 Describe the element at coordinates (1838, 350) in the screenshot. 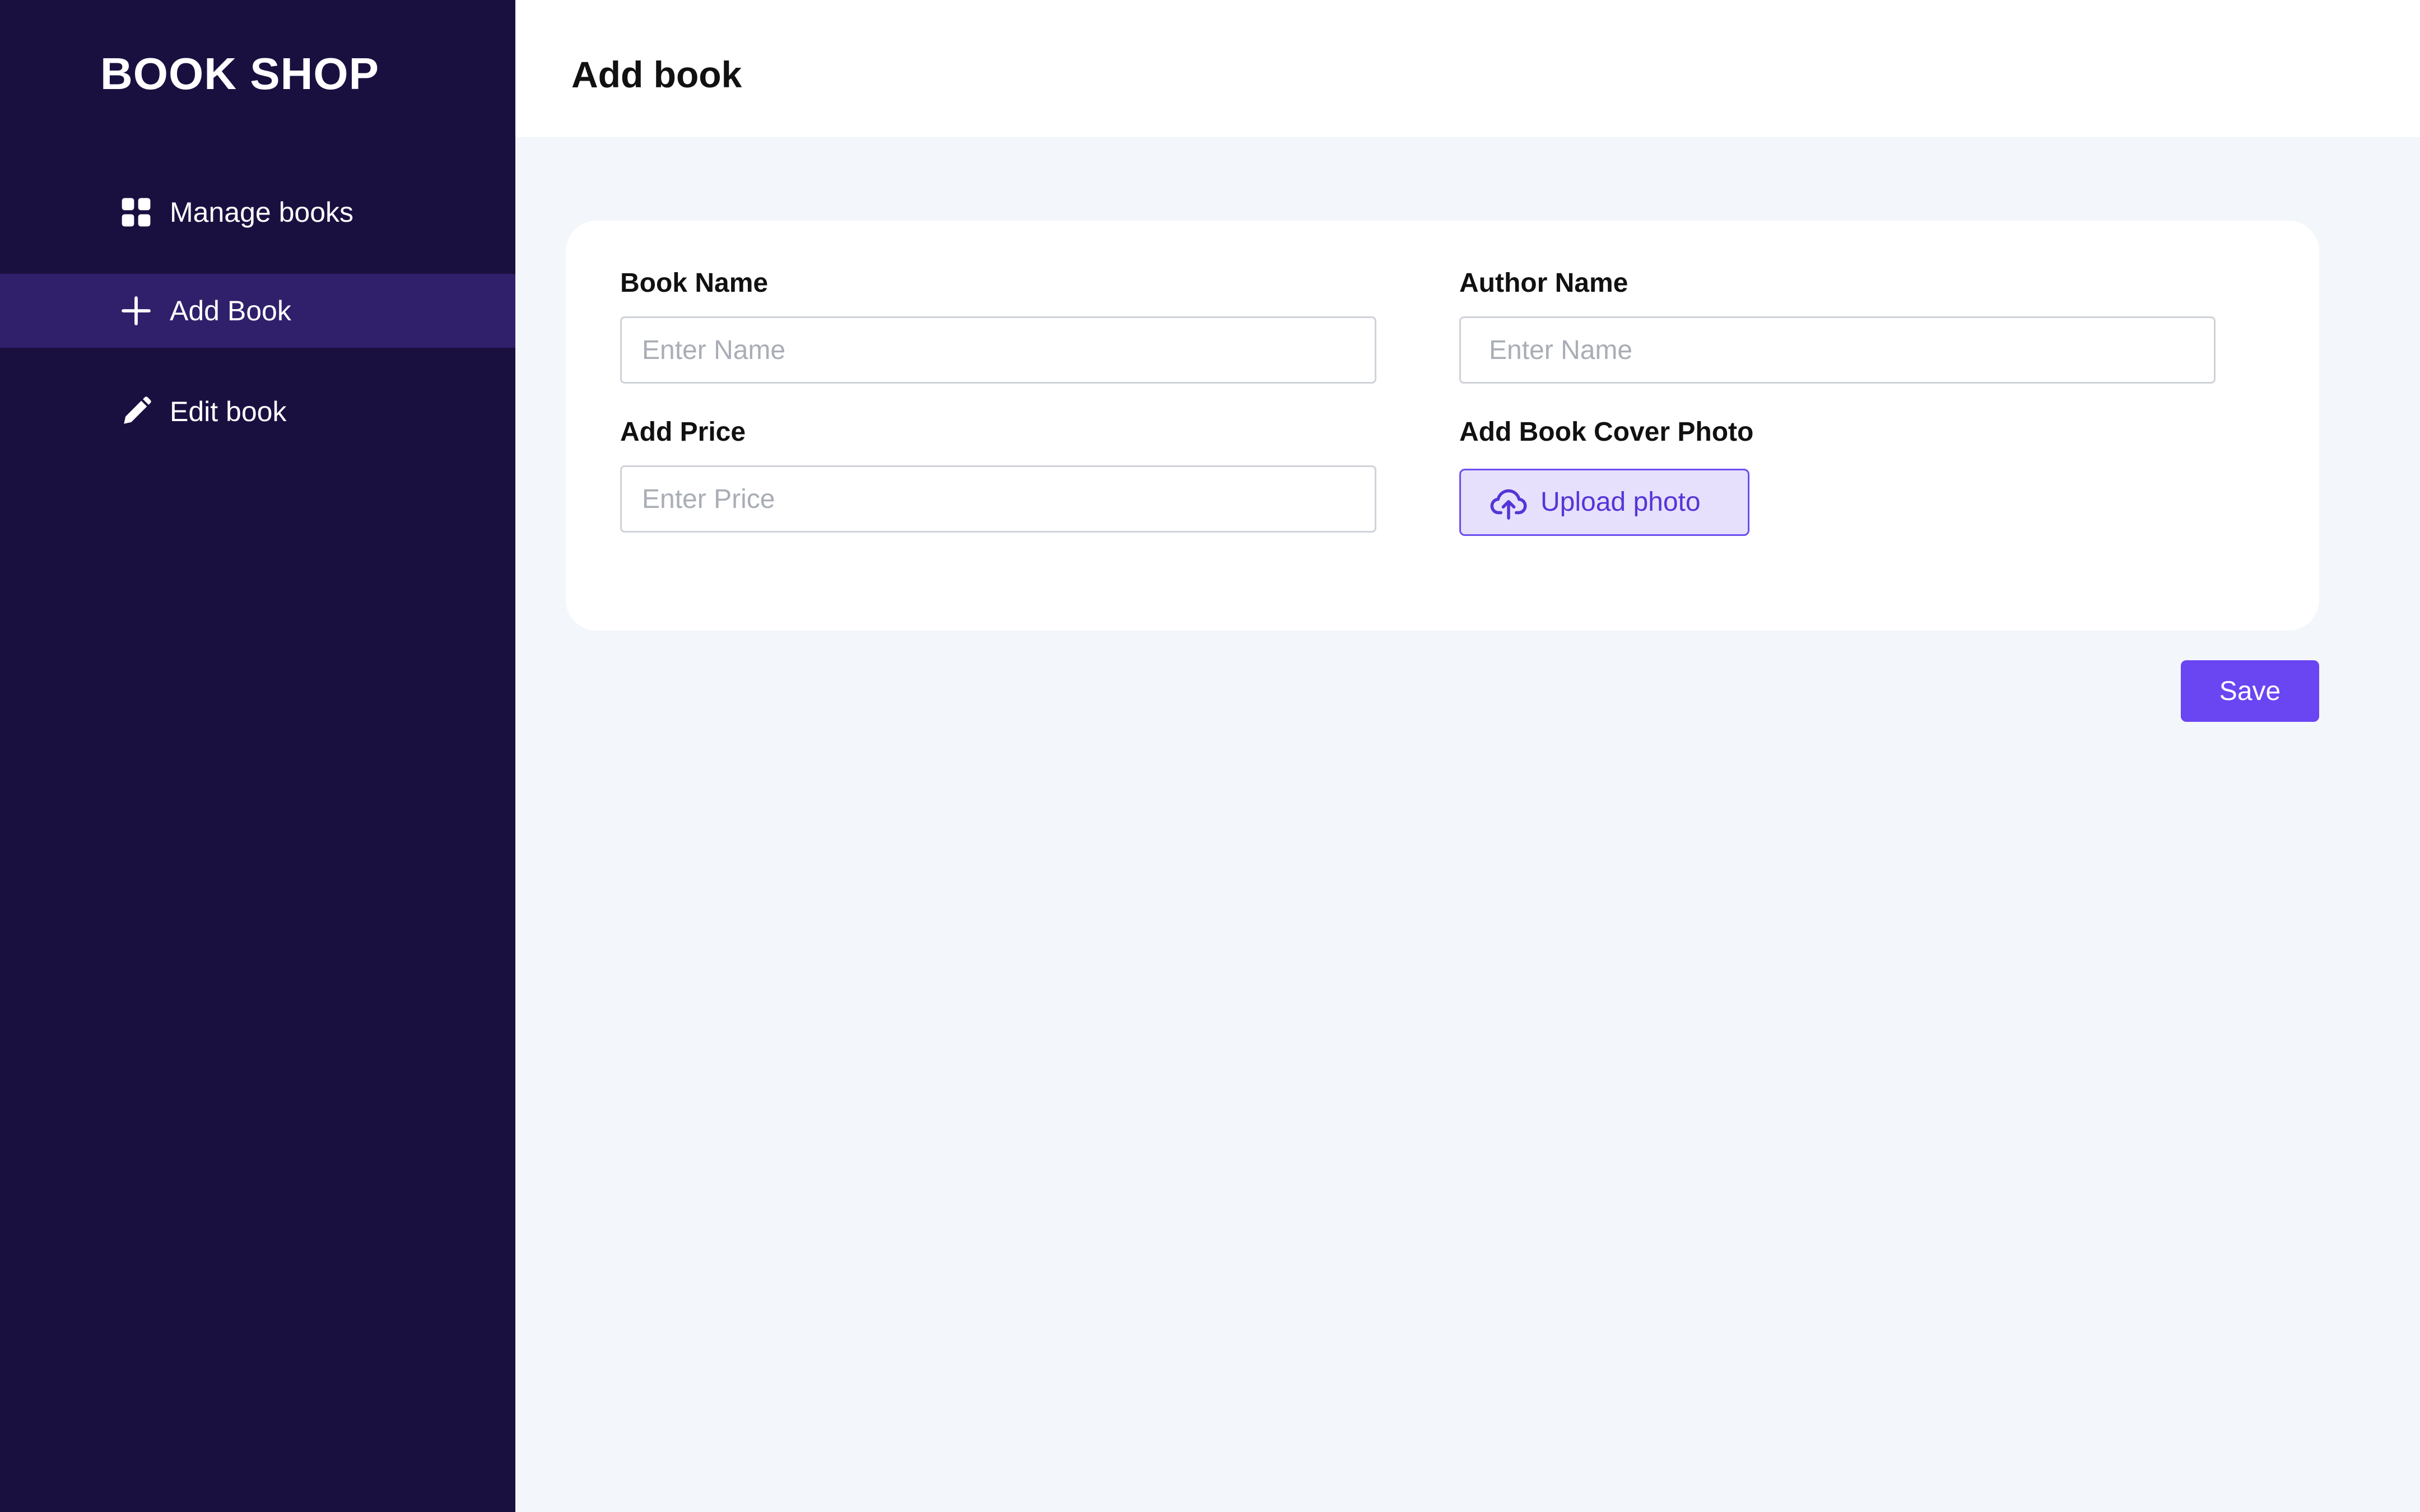

I see `author-name-input` at that location.